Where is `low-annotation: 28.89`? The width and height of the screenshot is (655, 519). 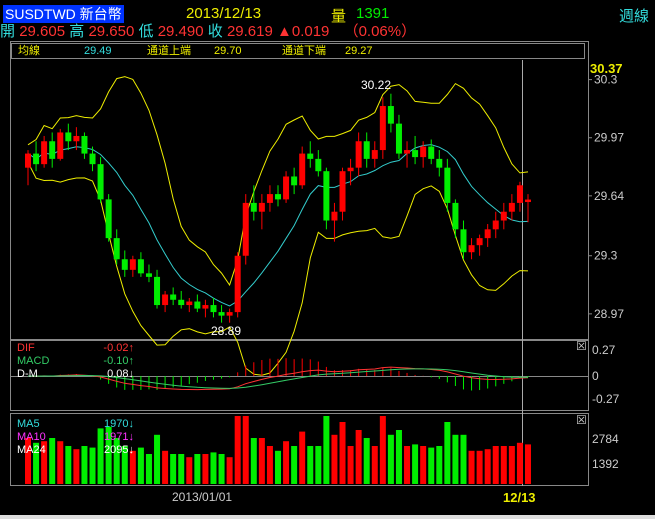
low-annotation: 28.89 is located at coordinates (226, 331).